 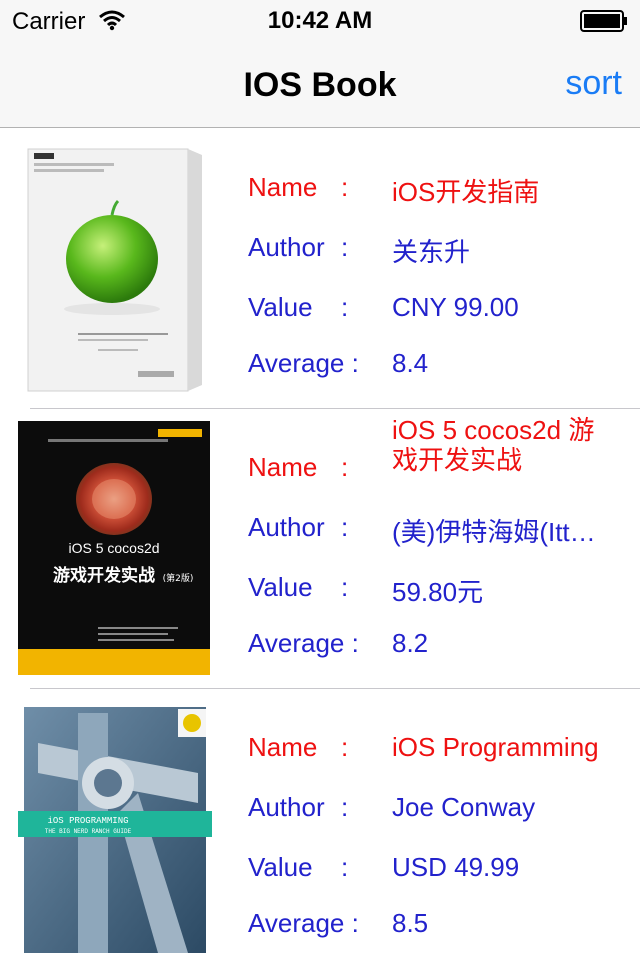 I want to click on cover-subtitle: 游戏开发实战, so click(x=104, y=575).